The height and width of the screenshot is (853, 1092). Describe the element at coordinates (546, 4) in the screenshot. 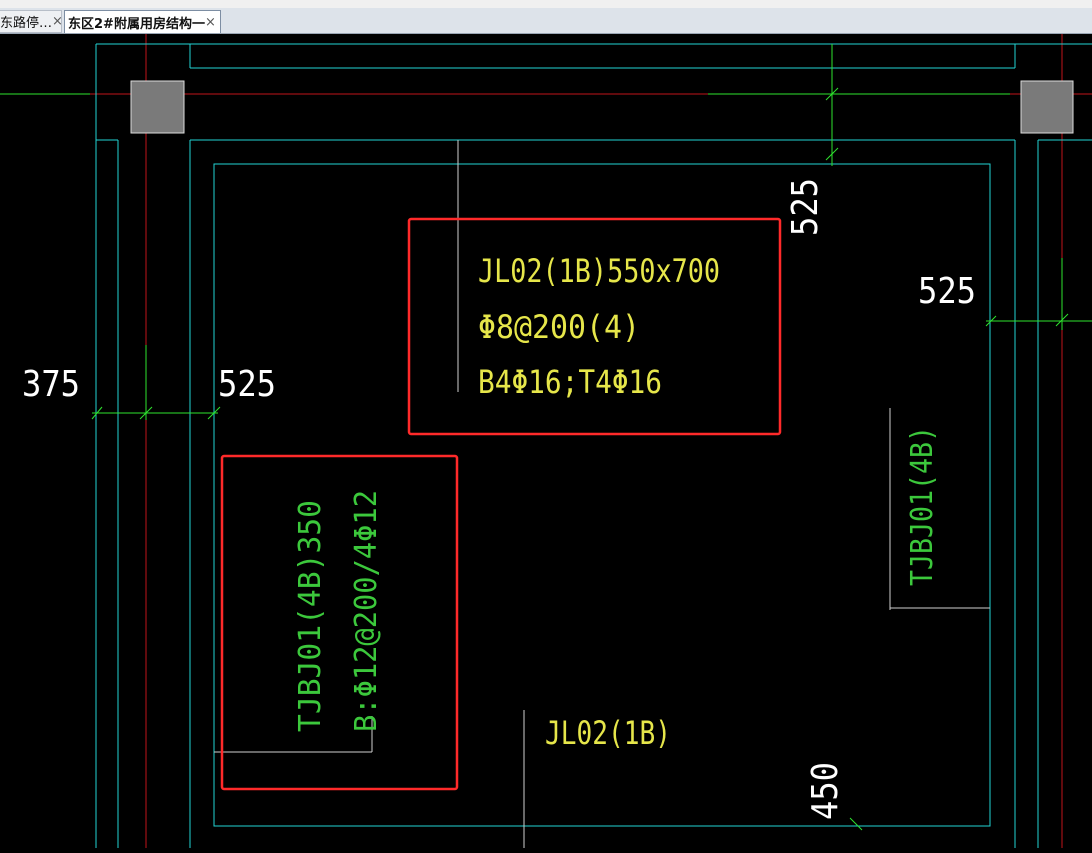

I see `title-bar-strip` at that location.